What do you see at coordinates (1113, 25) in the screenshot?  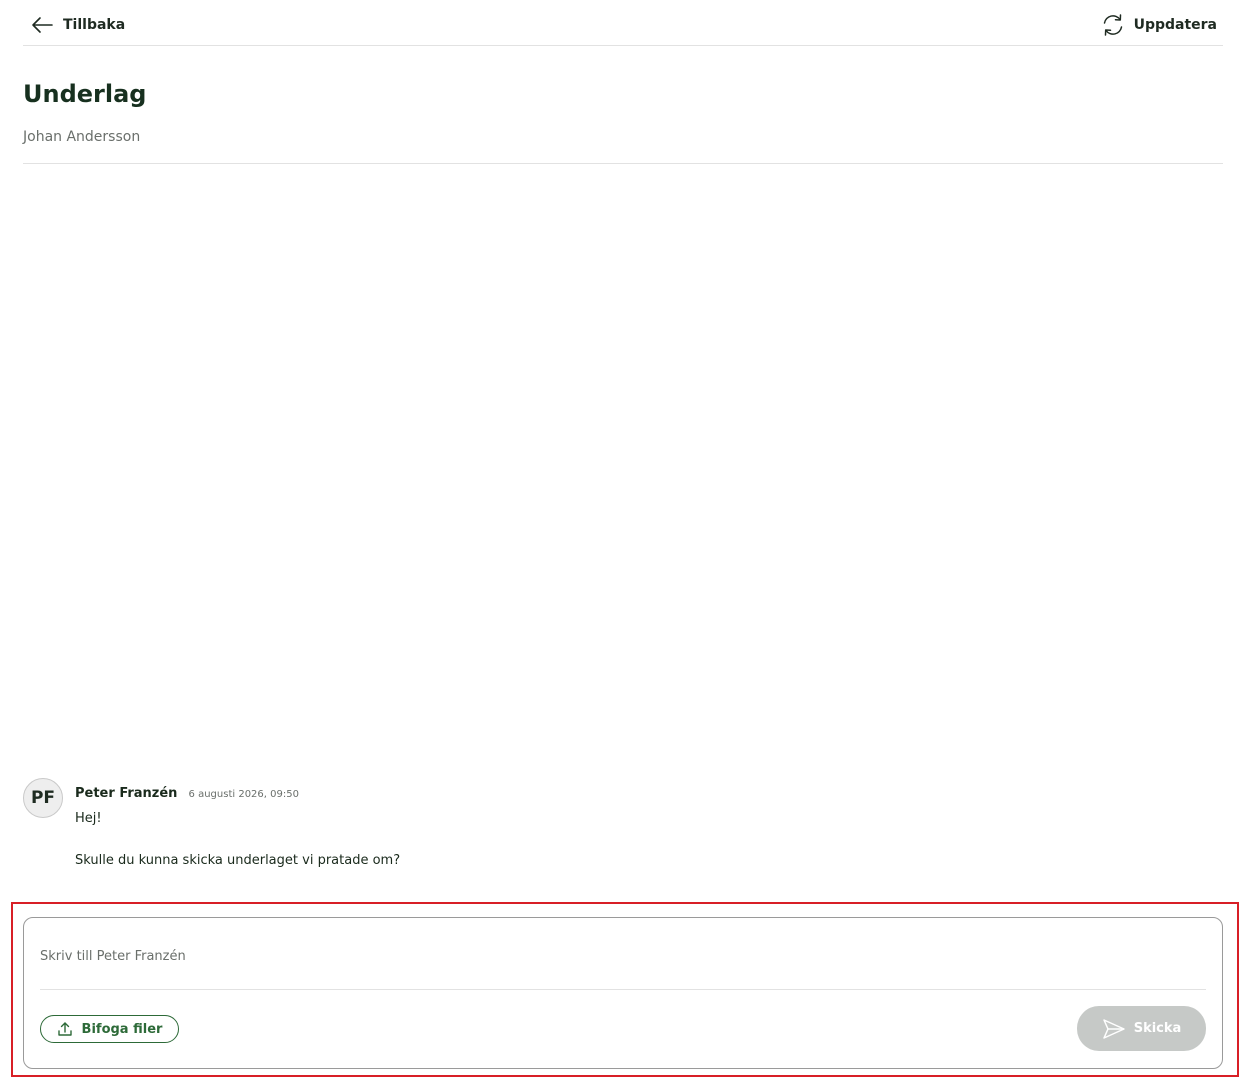 I see `refresh-icon` at bounding box center [1113, 25].